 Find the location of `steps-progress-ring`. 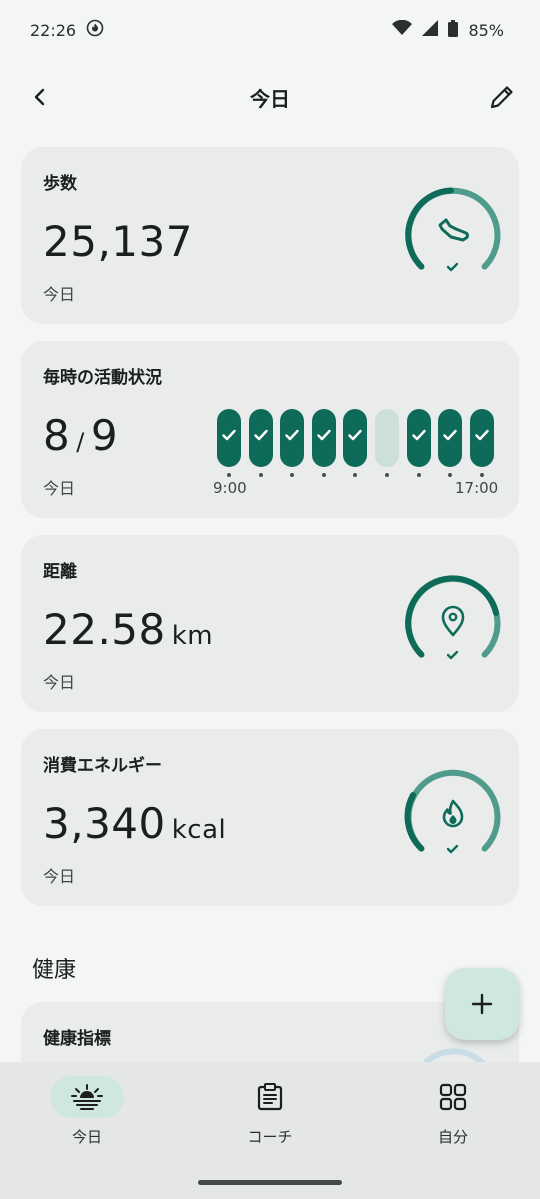

steps-progress-ring is located at coordinates (453, 229).